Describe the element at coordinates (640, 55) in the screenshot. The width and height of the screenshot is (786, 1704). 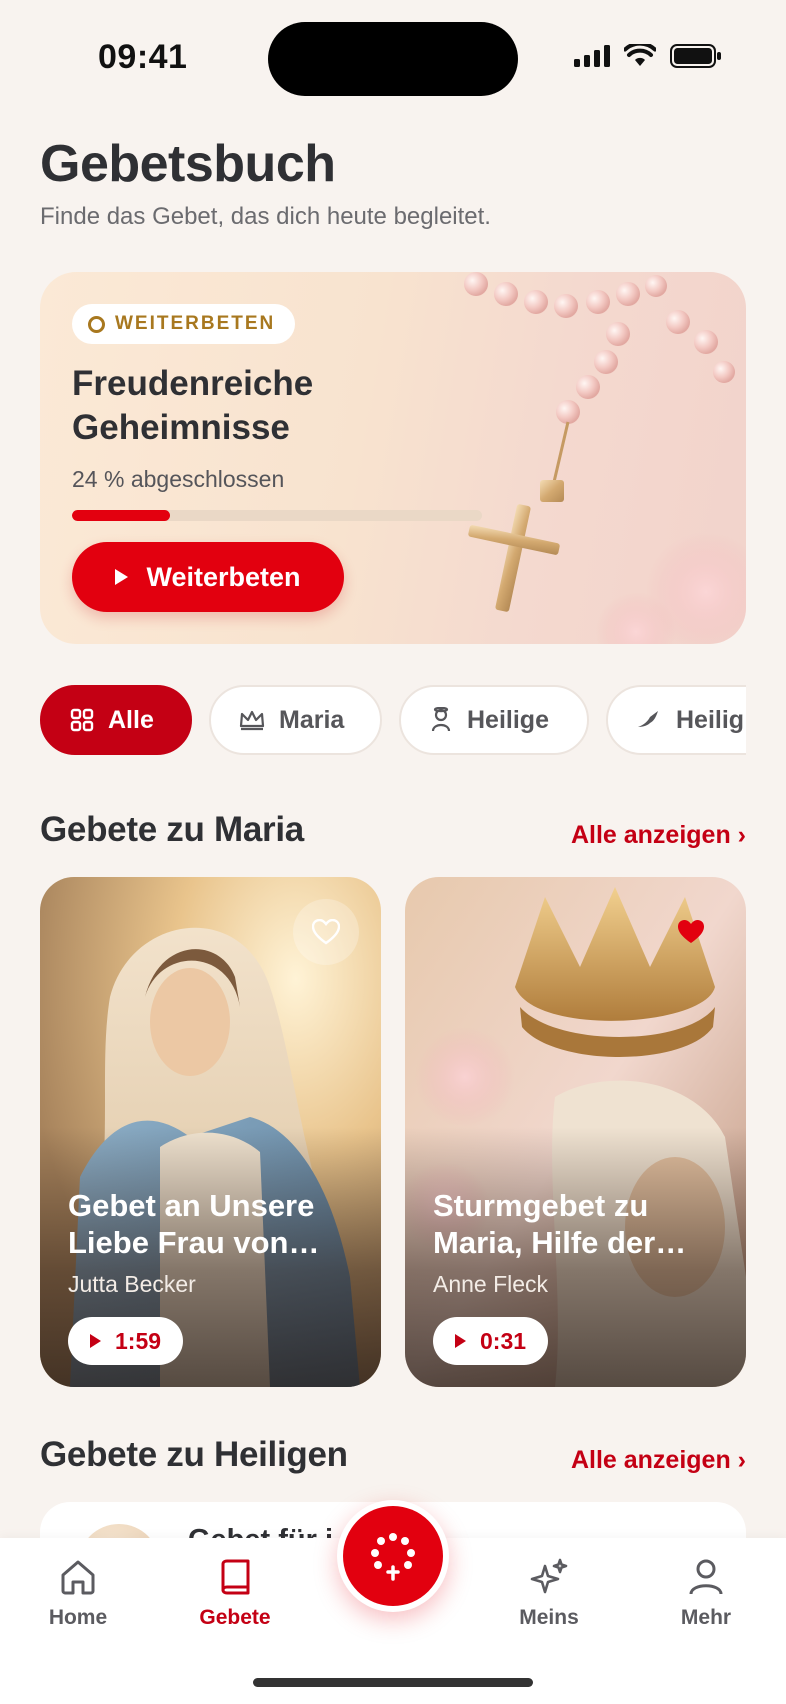
I see `wifi-icon` at that location.